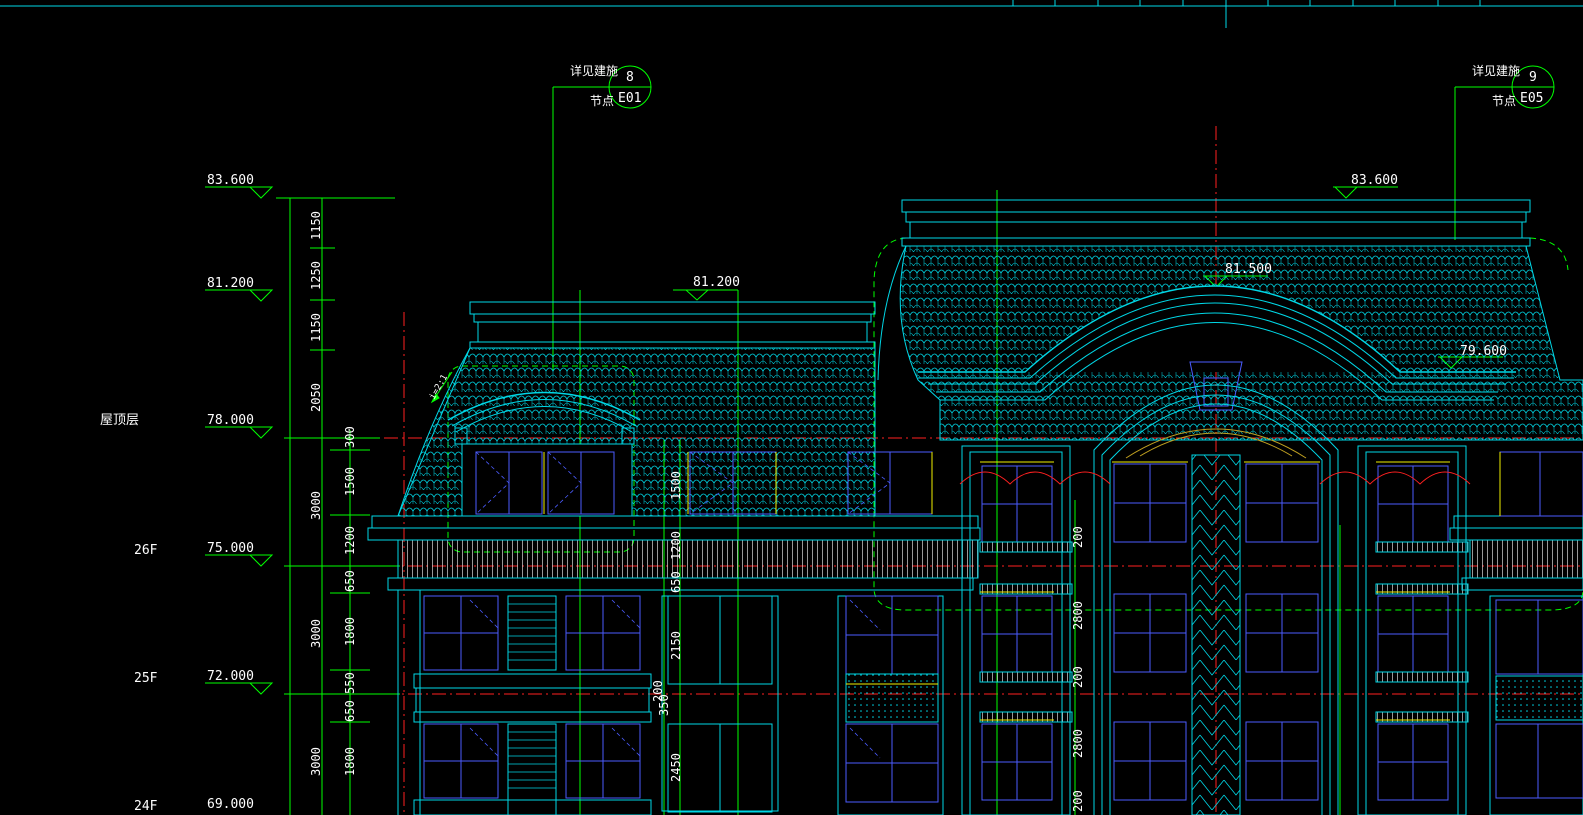 Image resolution: width=1583 pixels, height=815 pixels. What do you see at coordinates (1483, 351) in the screenshot?
I see `level-value-79600: 79.600` at bounding box center [1483, 351].